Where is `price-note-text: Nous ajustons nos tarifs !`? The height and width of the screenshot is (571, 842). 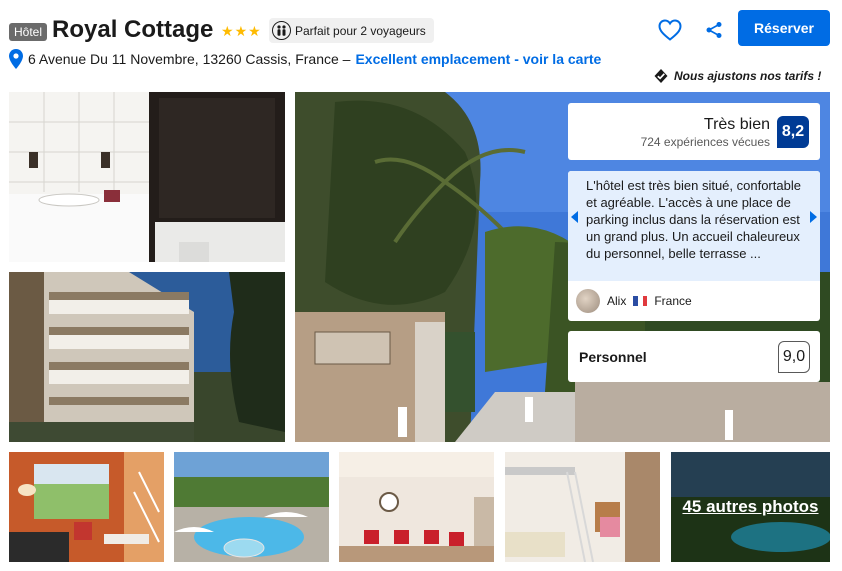 price-note-text: Nous ajustons nos tarifs ! is located at coordinates (748, 76).